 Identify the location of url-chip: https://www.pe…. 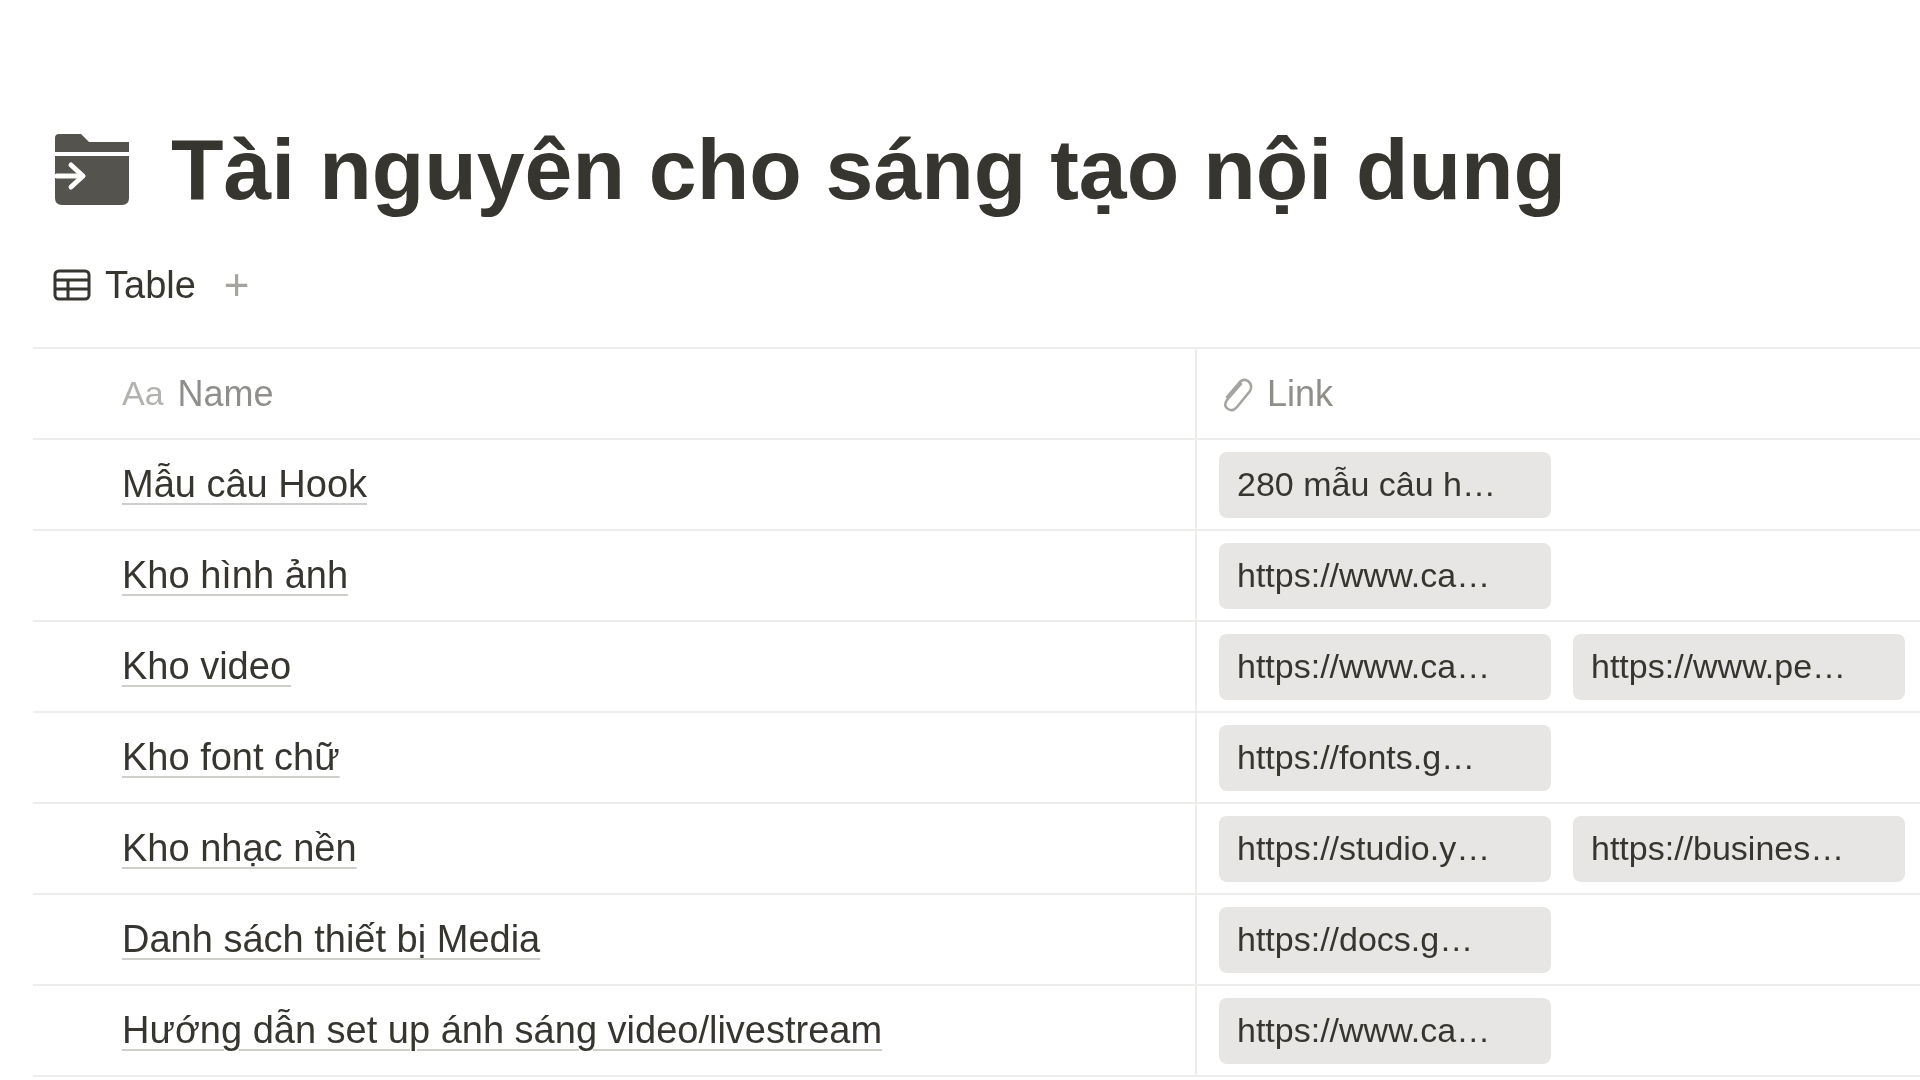
(1739, 666).